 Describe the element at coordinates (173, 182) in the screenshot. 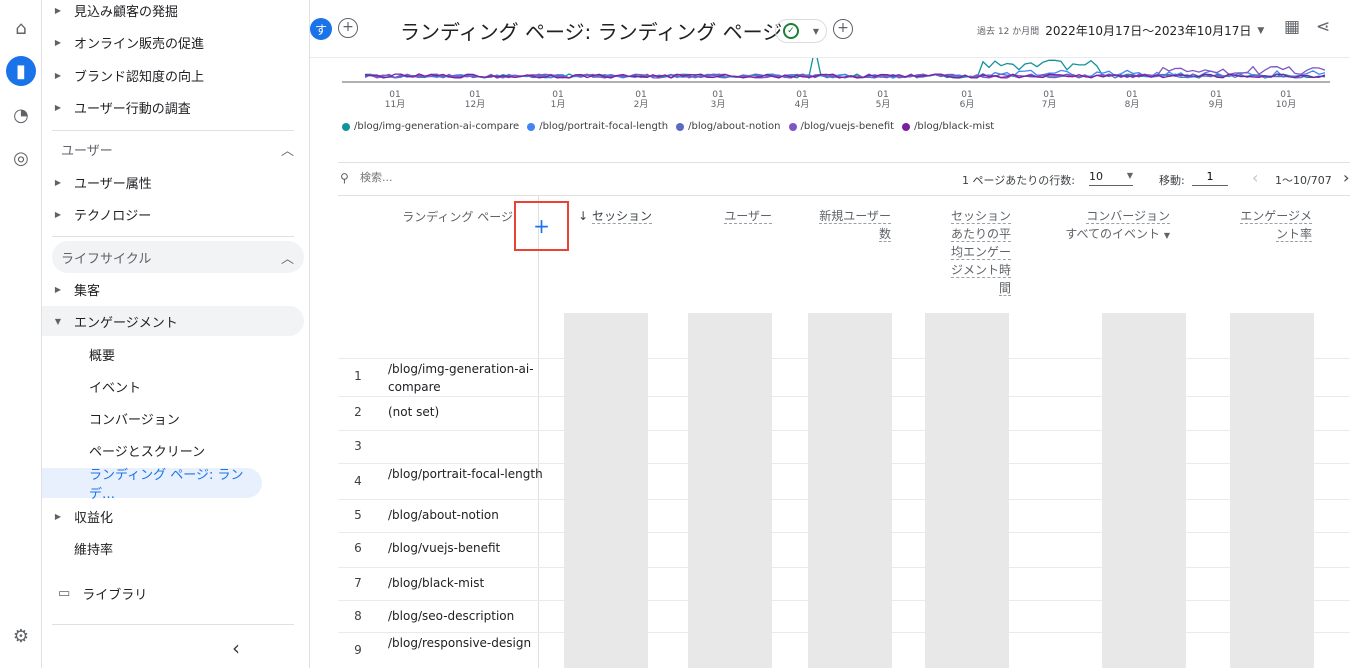

I see `sidebar-item-demographics: ▶ ユーザー属性` at that location.